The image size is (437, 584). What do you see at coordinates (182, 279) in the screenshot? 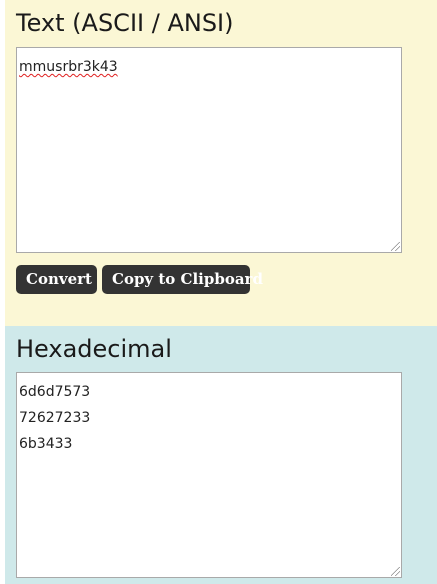
I see `copy-to-clipboard-button: Copy to Clipboard` at bounding box center [182, 279].